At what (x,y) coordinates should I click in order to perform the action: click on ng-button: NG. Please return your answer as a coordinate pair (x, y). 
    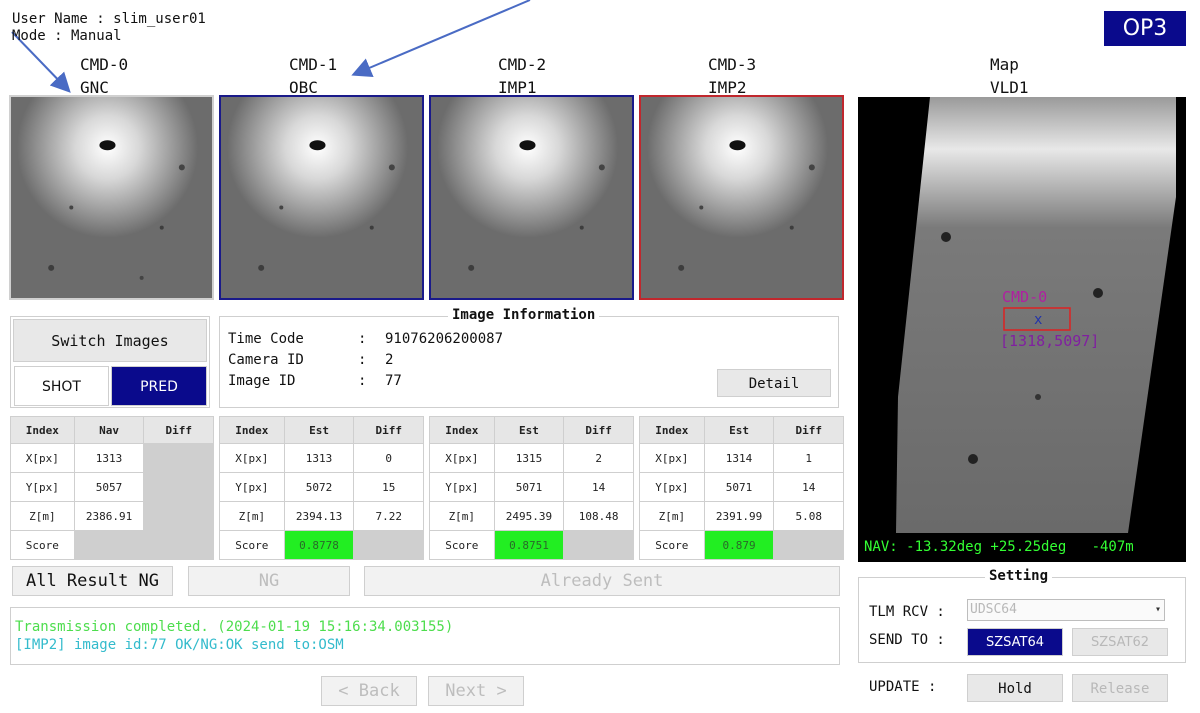
    Looking at the image, I should click on (269, 581).